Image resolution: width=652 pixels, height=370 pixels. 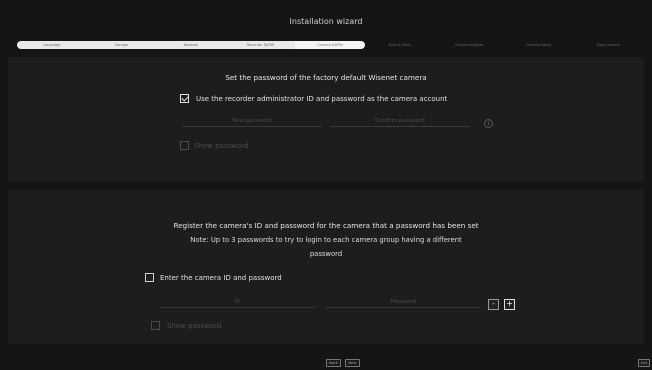 What do you see at coordinates (403, 302) in the screenshot?
I see `camera-password-field: Password` at bounding box center [403, 302].